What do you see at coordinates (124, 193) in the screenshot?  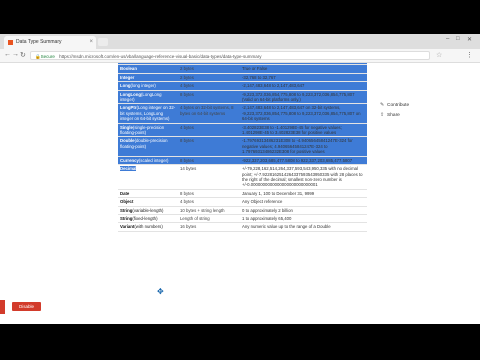 I see `type-name: Date` at bounding box center [124, 193].